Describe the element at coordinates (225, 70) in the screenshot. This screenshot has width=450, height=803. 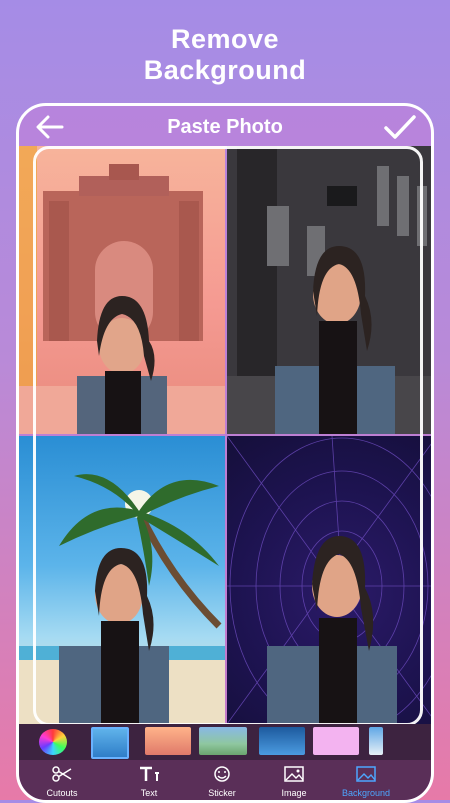
I see `headline-line-2: Background` at that location.